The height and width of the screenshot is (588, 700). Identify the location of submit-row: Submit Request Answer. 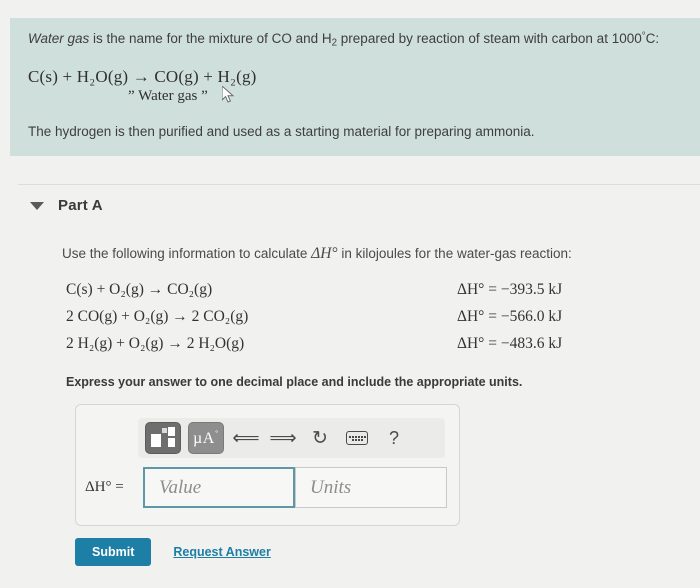
(173, 552).